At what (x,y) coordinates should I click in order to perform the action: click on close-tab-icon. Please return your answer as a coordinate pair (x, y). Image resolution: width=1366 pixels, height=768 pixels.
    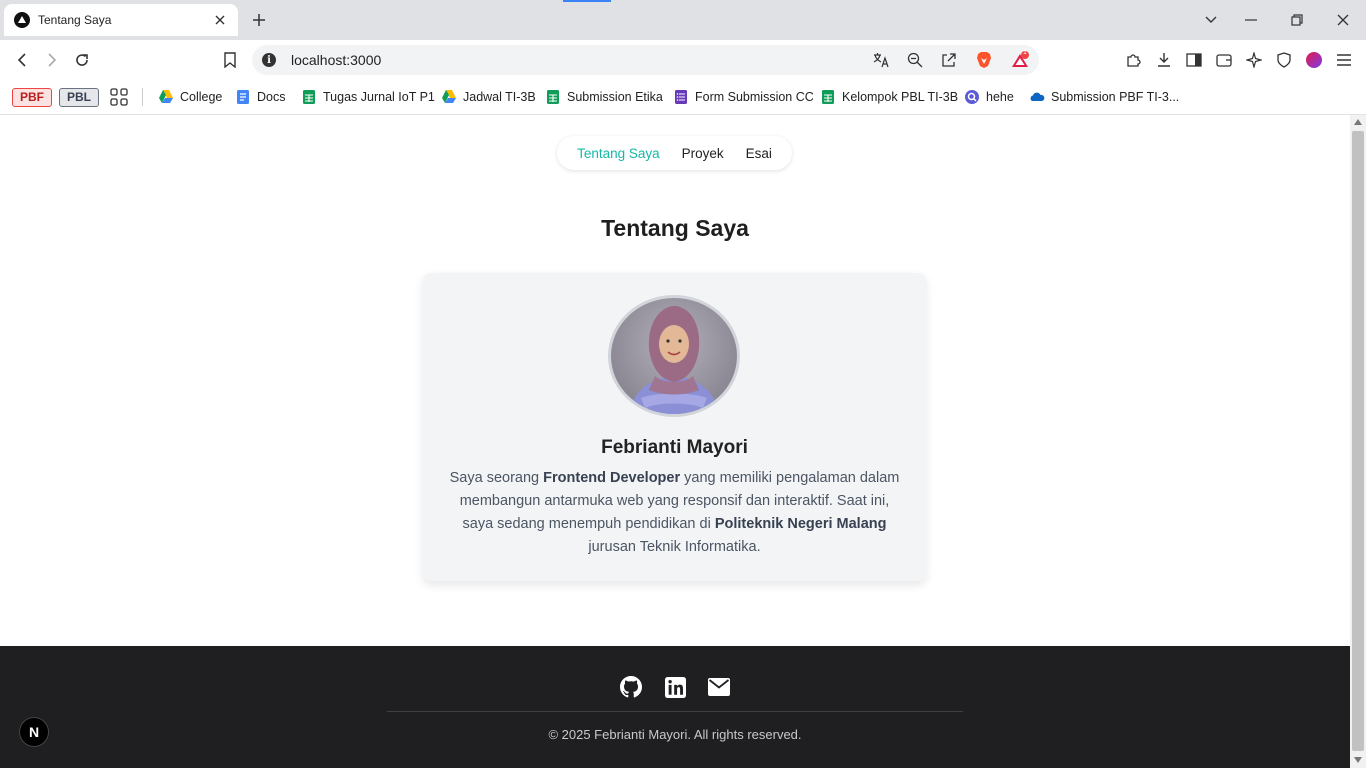
    Looking at the image, I should click on (220, 20).